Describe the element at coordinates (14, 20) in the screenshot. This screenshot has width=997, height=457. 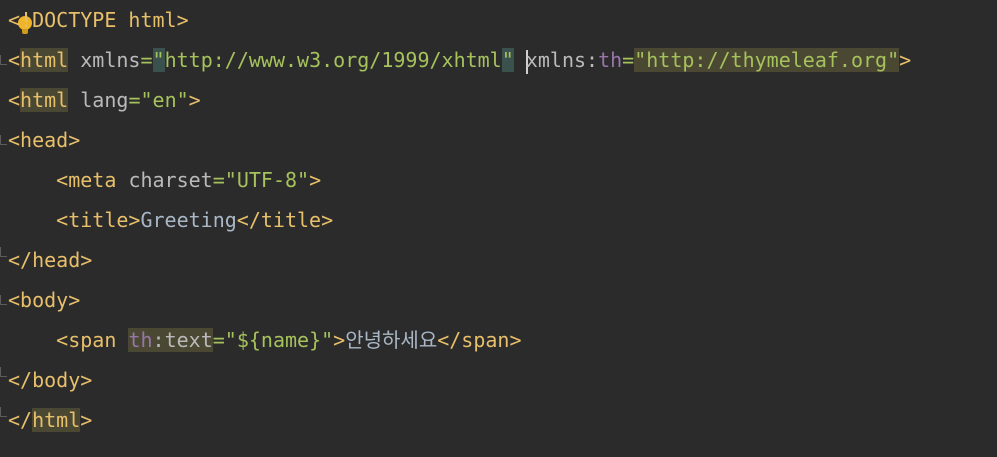
I see `doctype-bracket: <` at that location.